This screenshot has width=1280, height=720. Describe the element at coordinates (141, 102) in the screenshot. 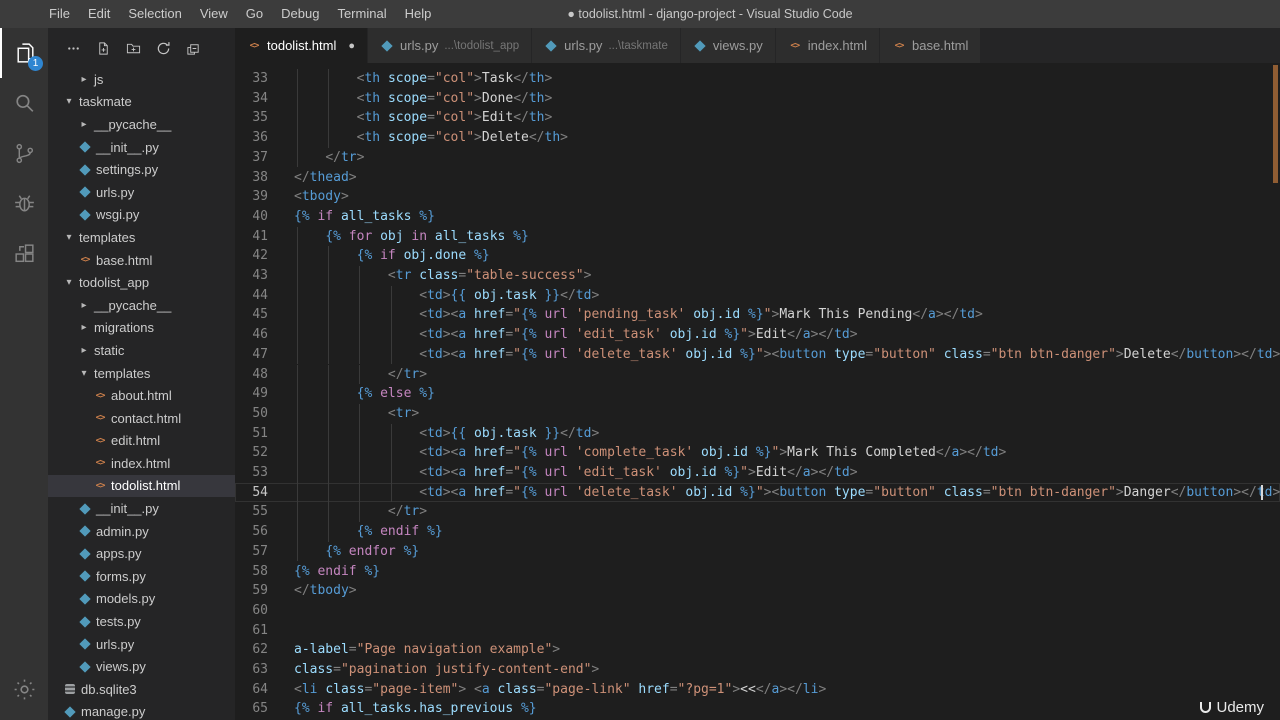

I see `tree-item-taskmate: ▾ taskmate` at that location.